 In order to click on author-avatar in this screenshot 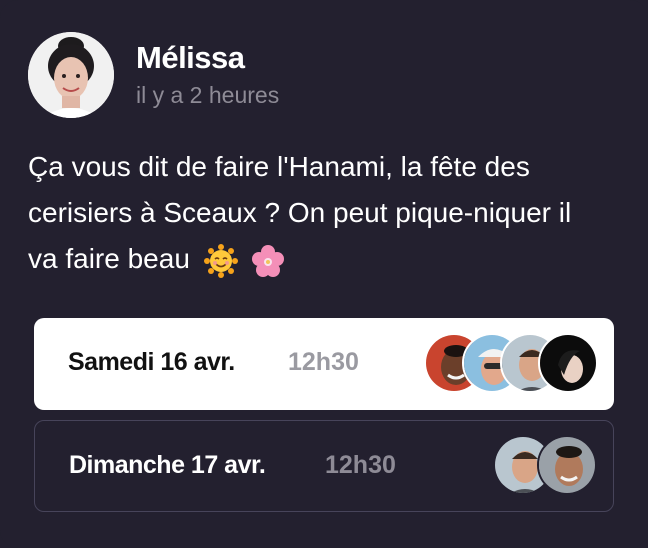, I will do `click(71, 75)`.